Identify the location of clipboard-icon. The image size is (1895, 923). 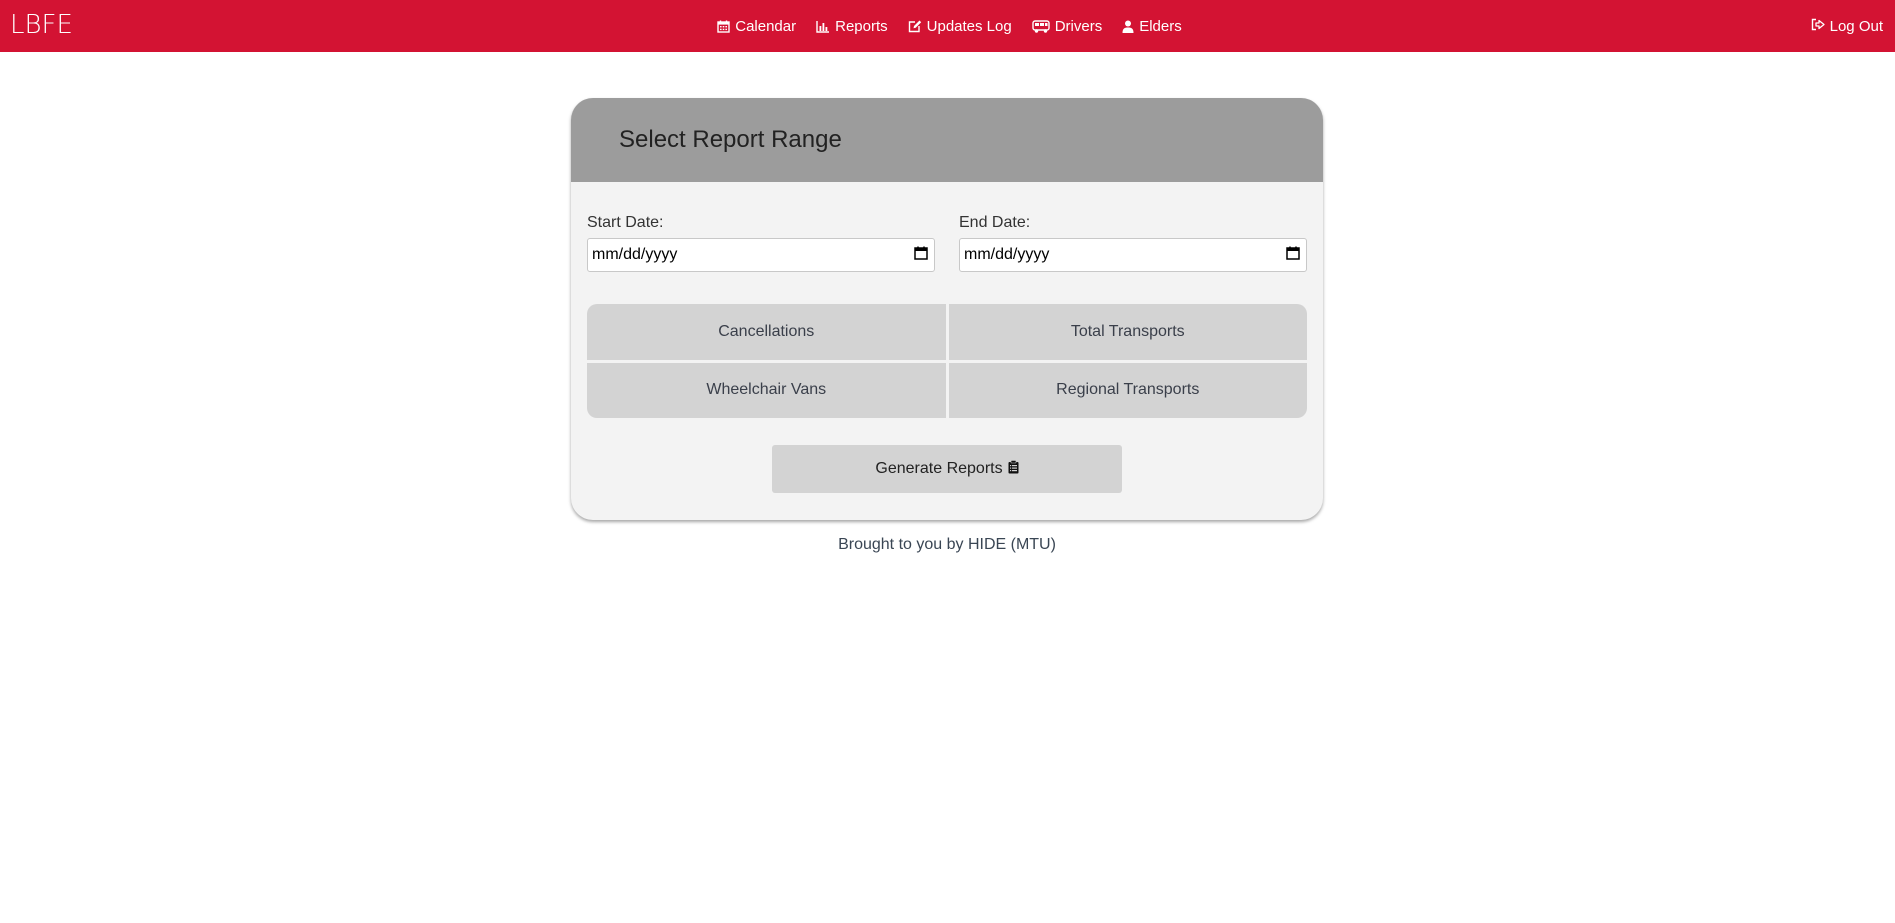
(1013, 469).